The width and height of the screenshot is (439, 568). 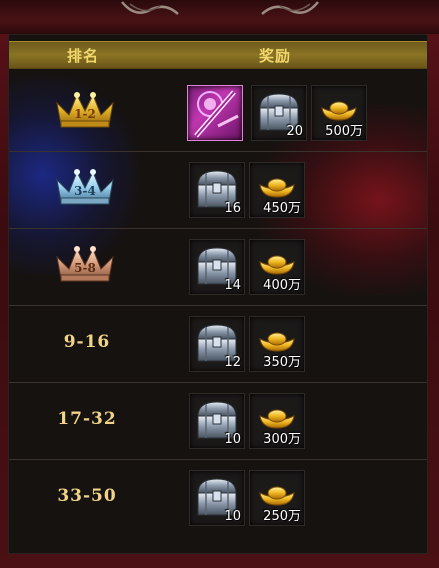 I want to click on item-count: 20, so click(x=294, y=131).